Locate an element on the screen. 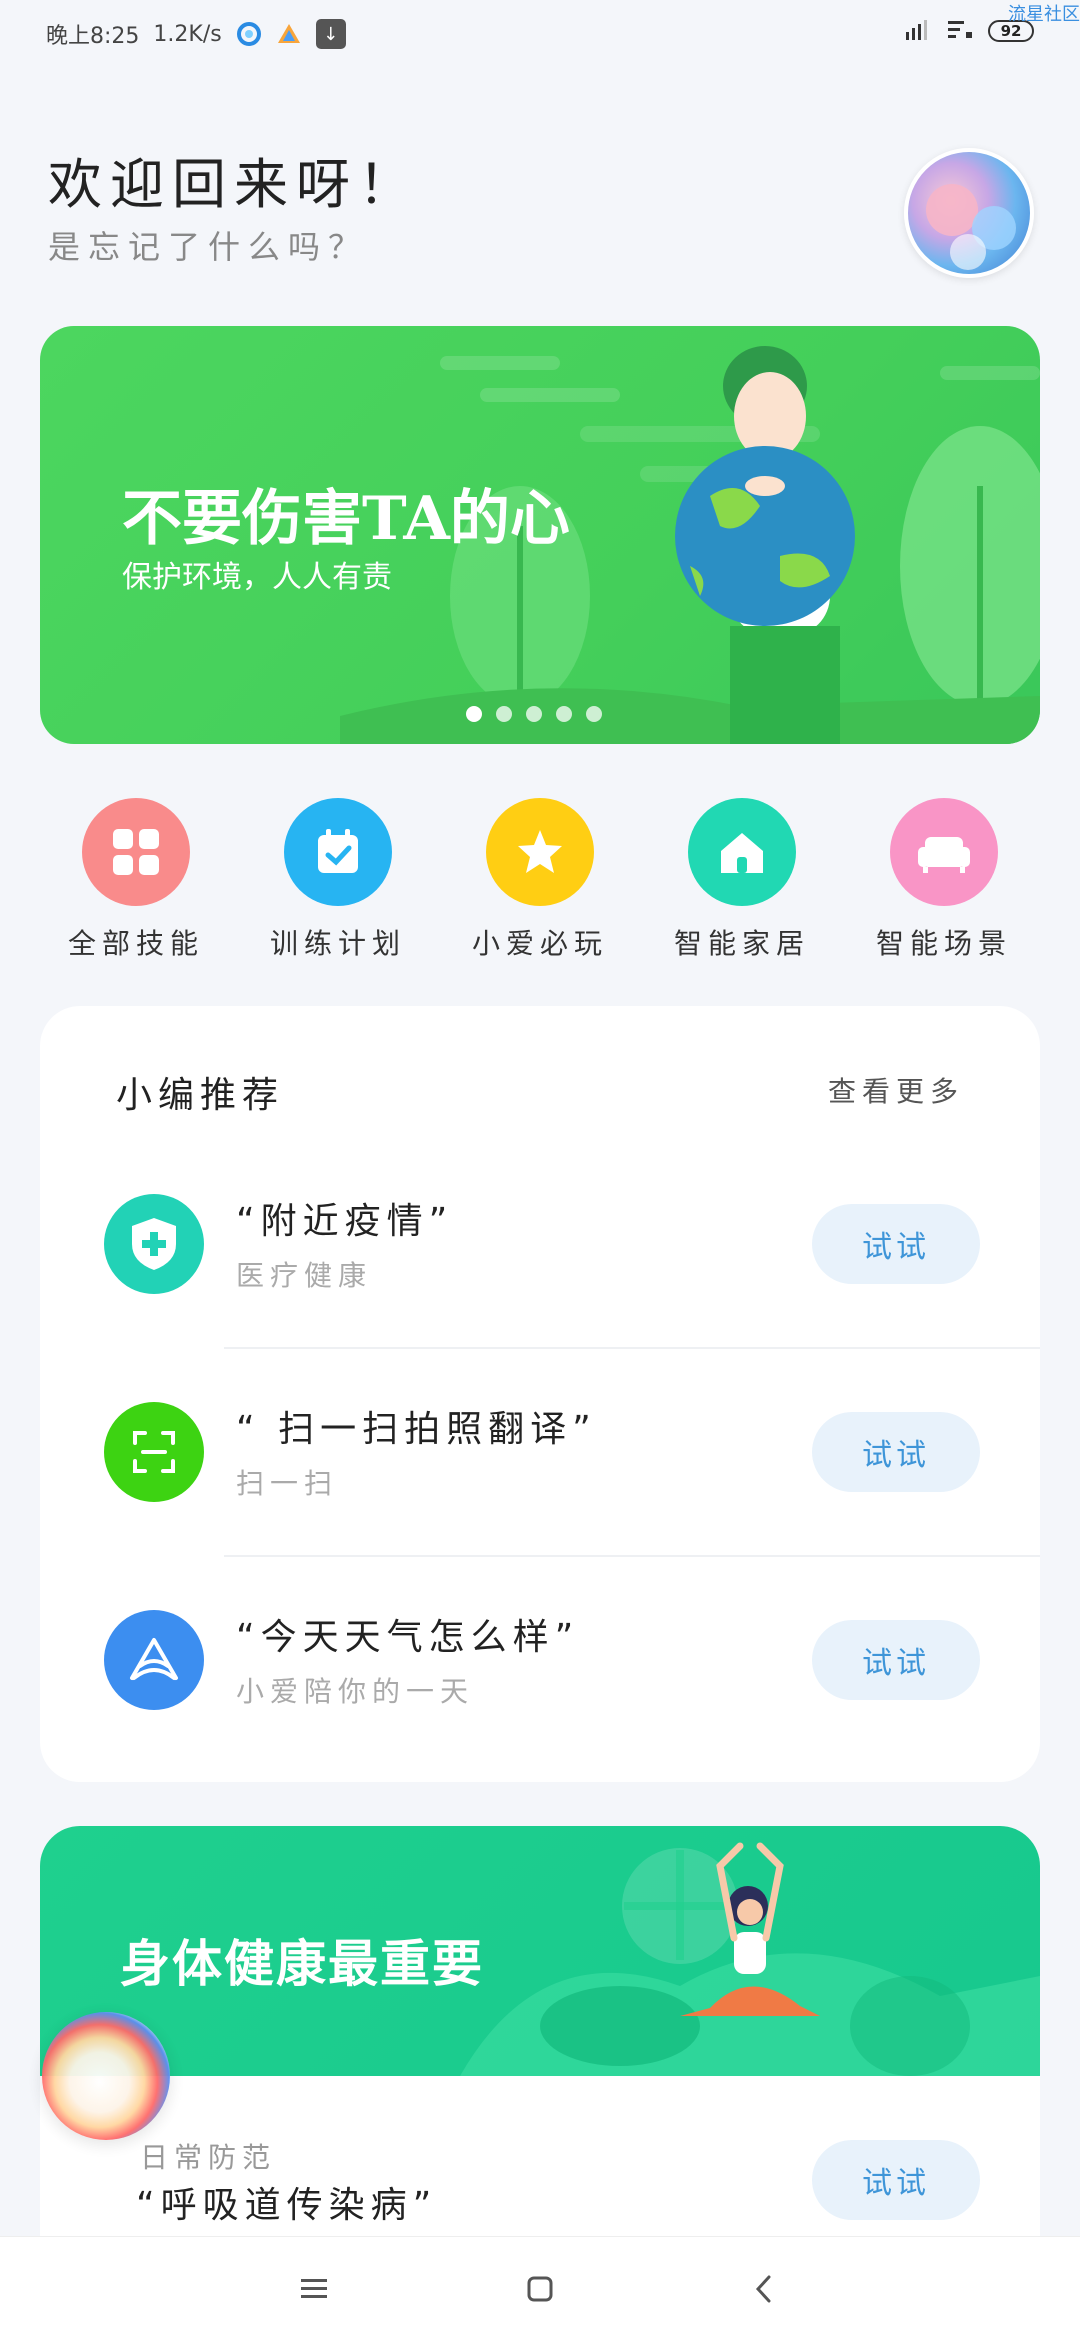 This screenshot has width=1080, height=2340. quick-actions: 全部技能 训练计划 小爱必玩 智能家居 智能场景 is located at coordinates (540, 880).